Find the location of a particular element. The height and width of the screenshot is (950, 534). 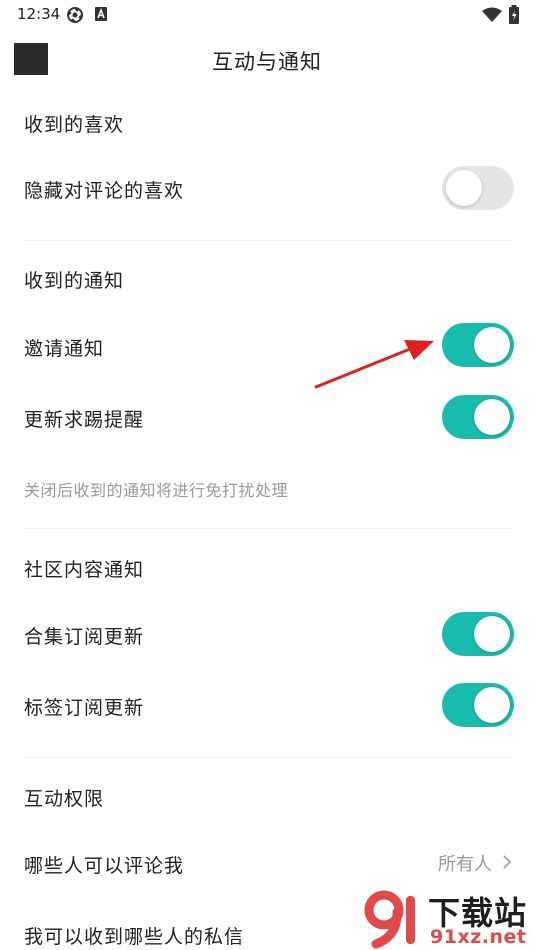

page-title: 互动与通知 is located at coordinates (267, 62).